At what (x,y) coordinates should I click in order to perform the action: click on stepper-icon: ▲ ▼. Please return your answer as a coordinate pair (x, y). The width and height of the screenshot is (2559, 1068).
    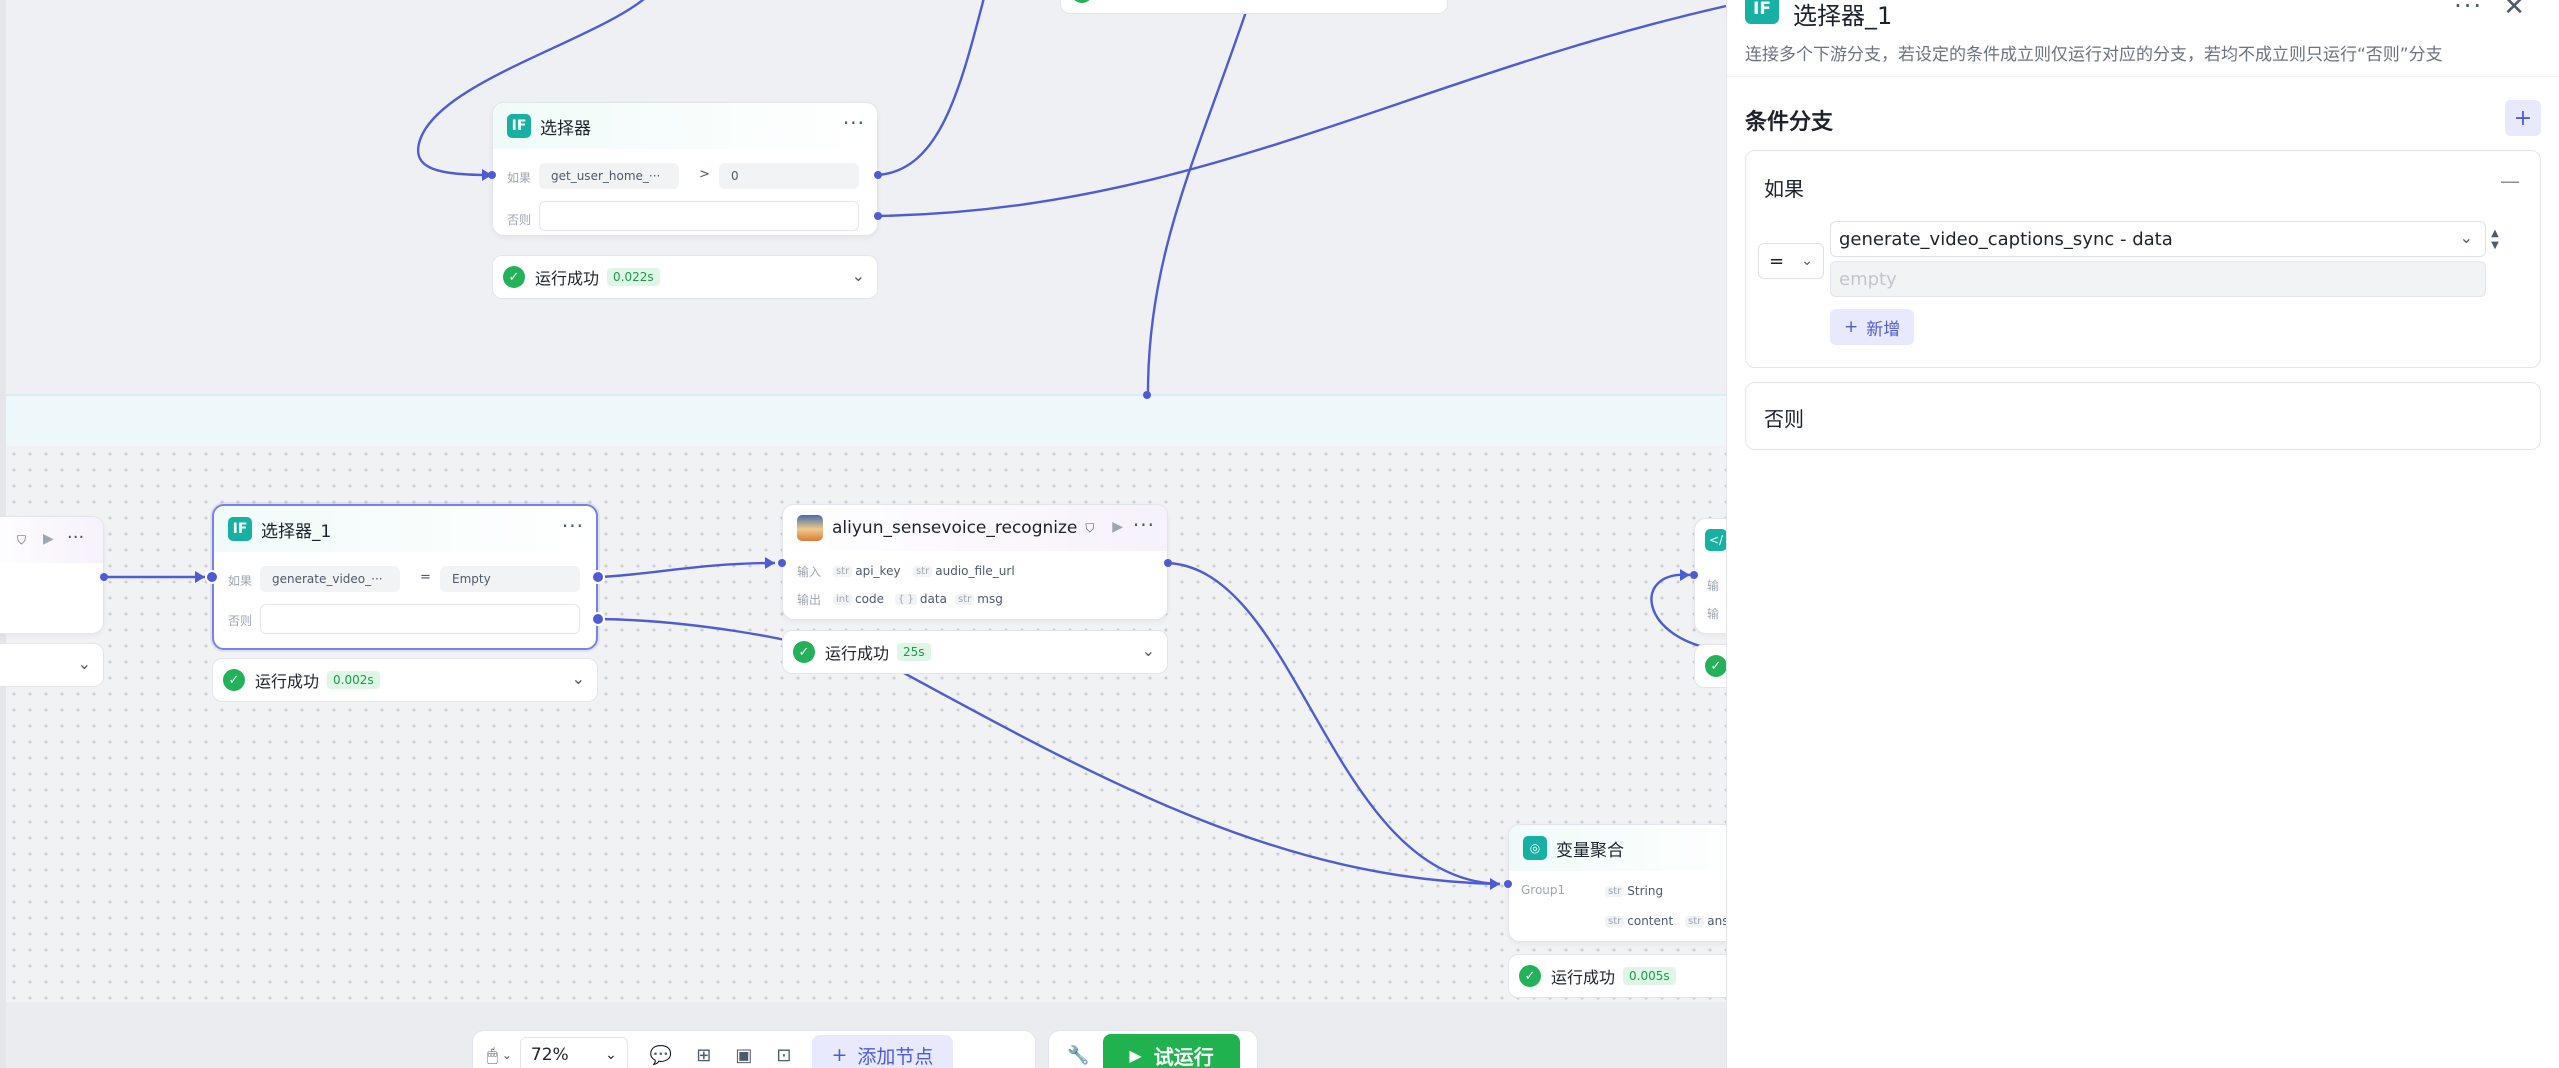
    Looking at the image, I should click on (2495, 240).